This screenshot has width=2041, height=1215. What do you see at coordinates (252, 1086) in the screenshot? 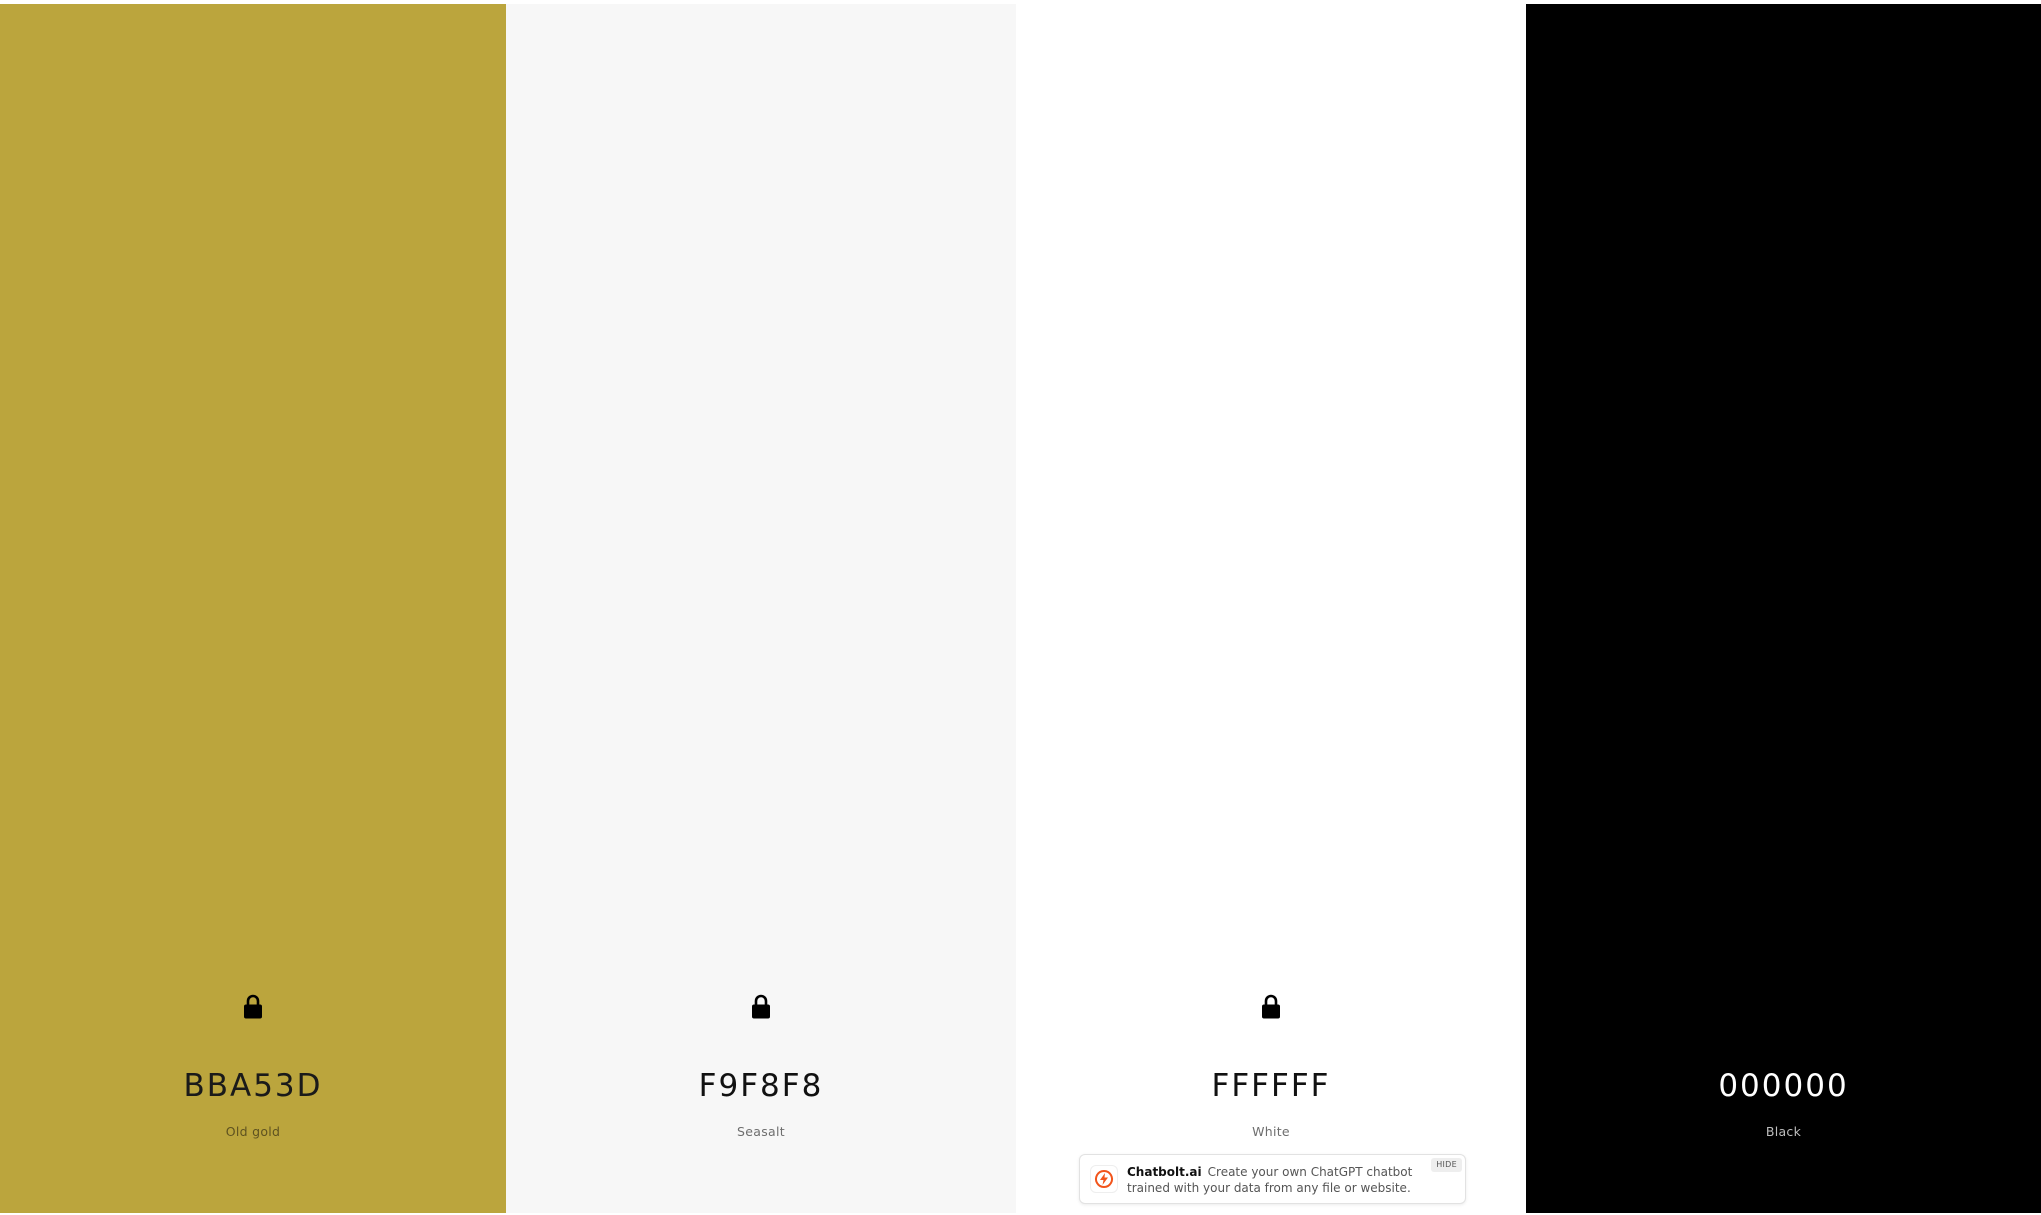
I see `hex-code: BBA53D` at bounding box center [252, 1086].